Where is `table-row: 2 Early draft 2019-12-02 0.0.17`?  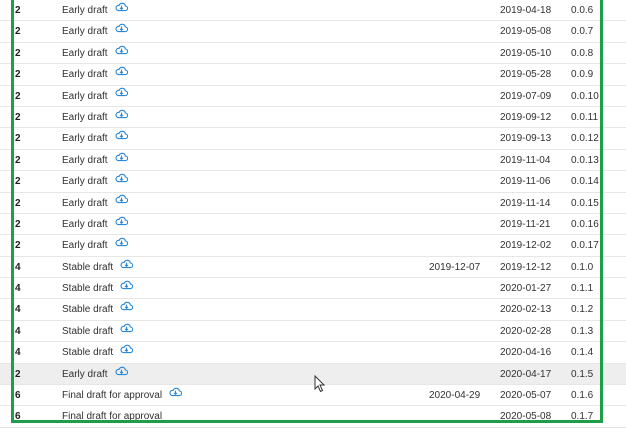
table-row: 2 Early draft 2019-12-02 0.0.17 is located at coordinates (313, 246).